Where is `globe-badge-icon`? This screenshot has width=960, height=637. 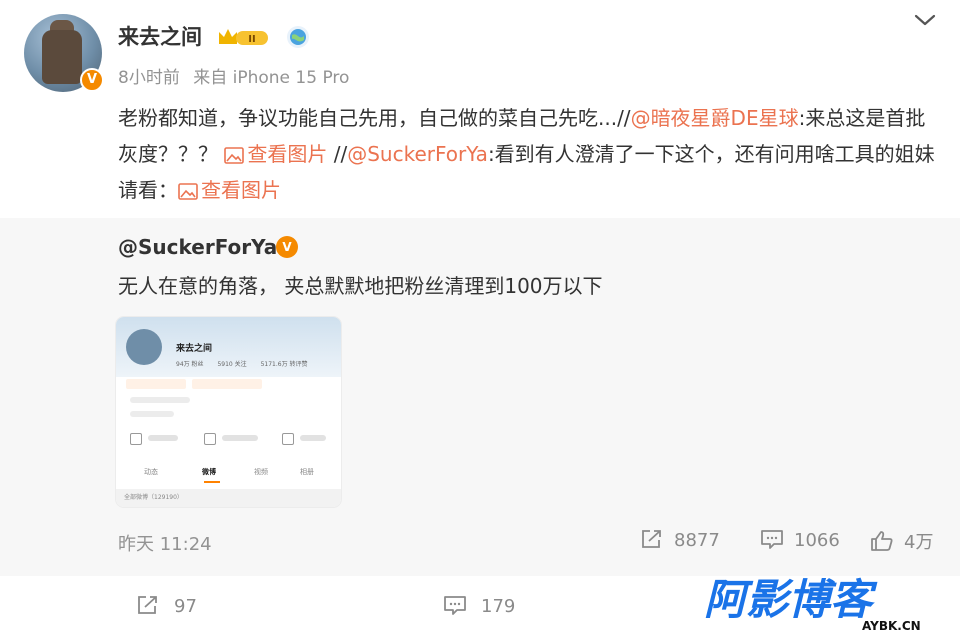
globe-badge-icon is located at coordinates (298, 37).